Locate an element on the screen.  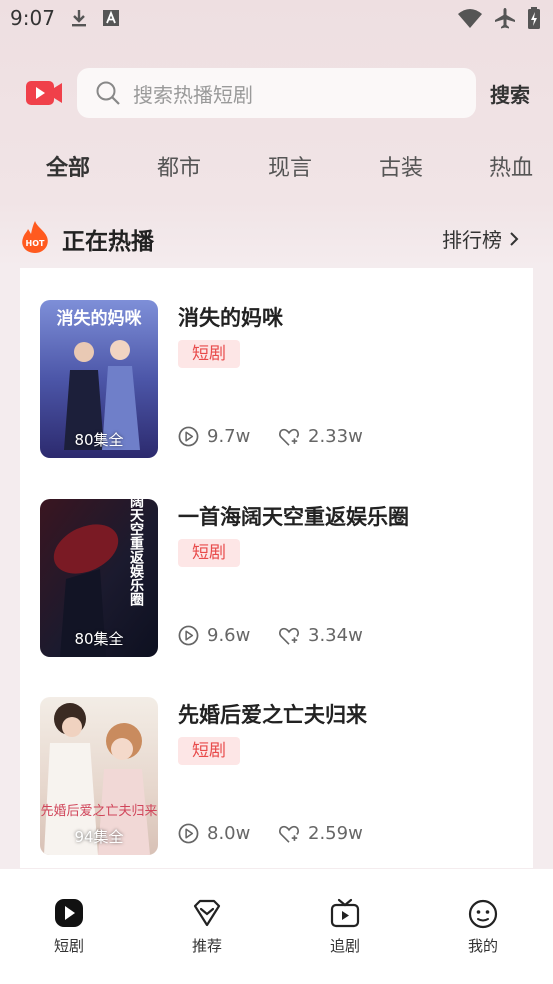
nav-shorts: 短剧 is located at coordinates (69, 926).